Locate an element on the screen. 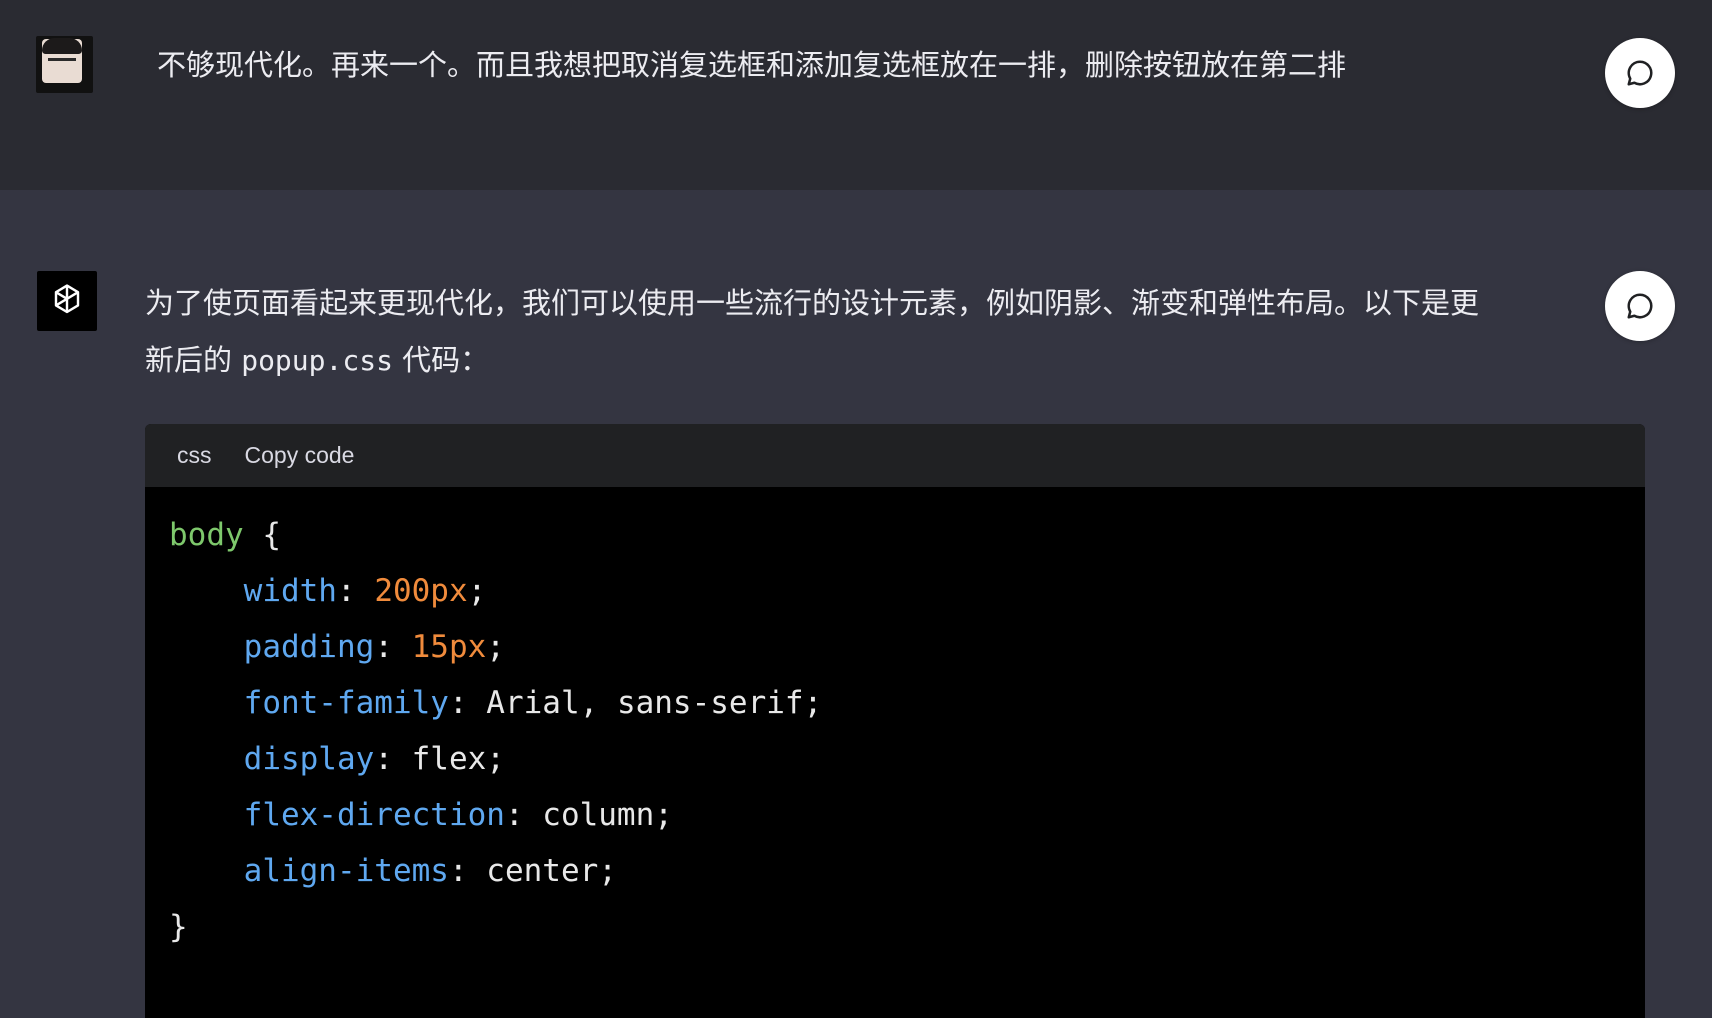  code-block-header: css Copy code is located at coordinates (895, 455).